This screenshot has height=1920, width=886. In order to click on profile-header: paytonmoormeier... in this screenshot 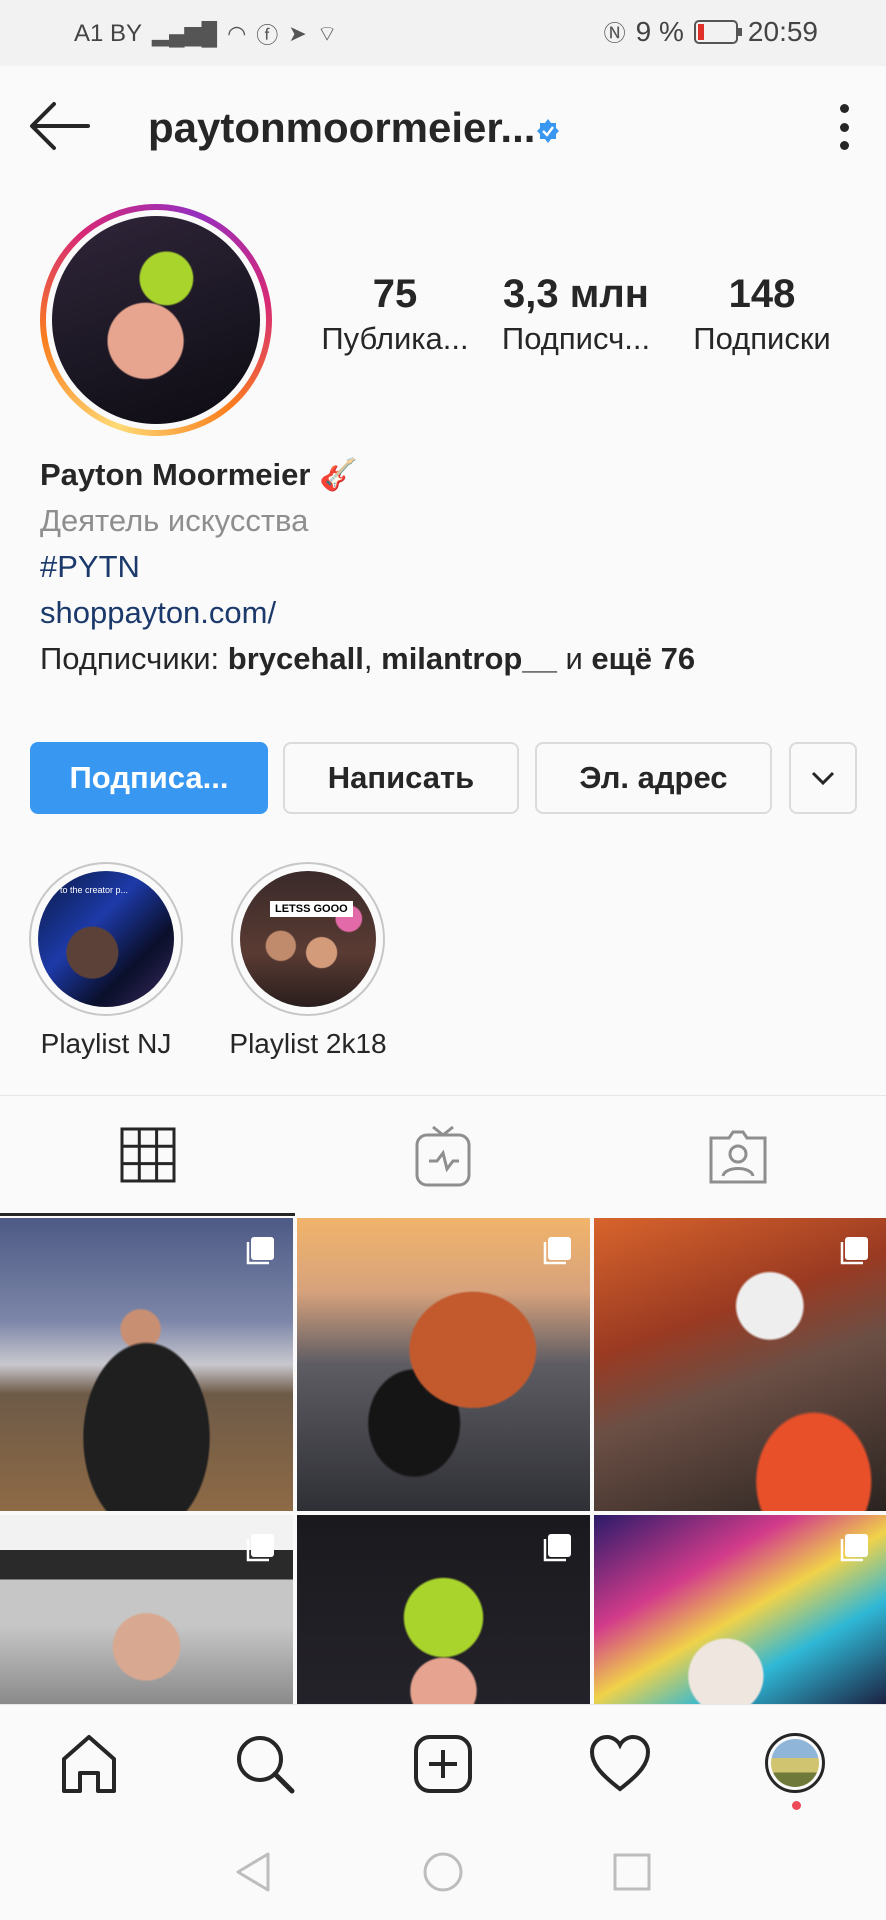, I will do `click(443, 126)`.